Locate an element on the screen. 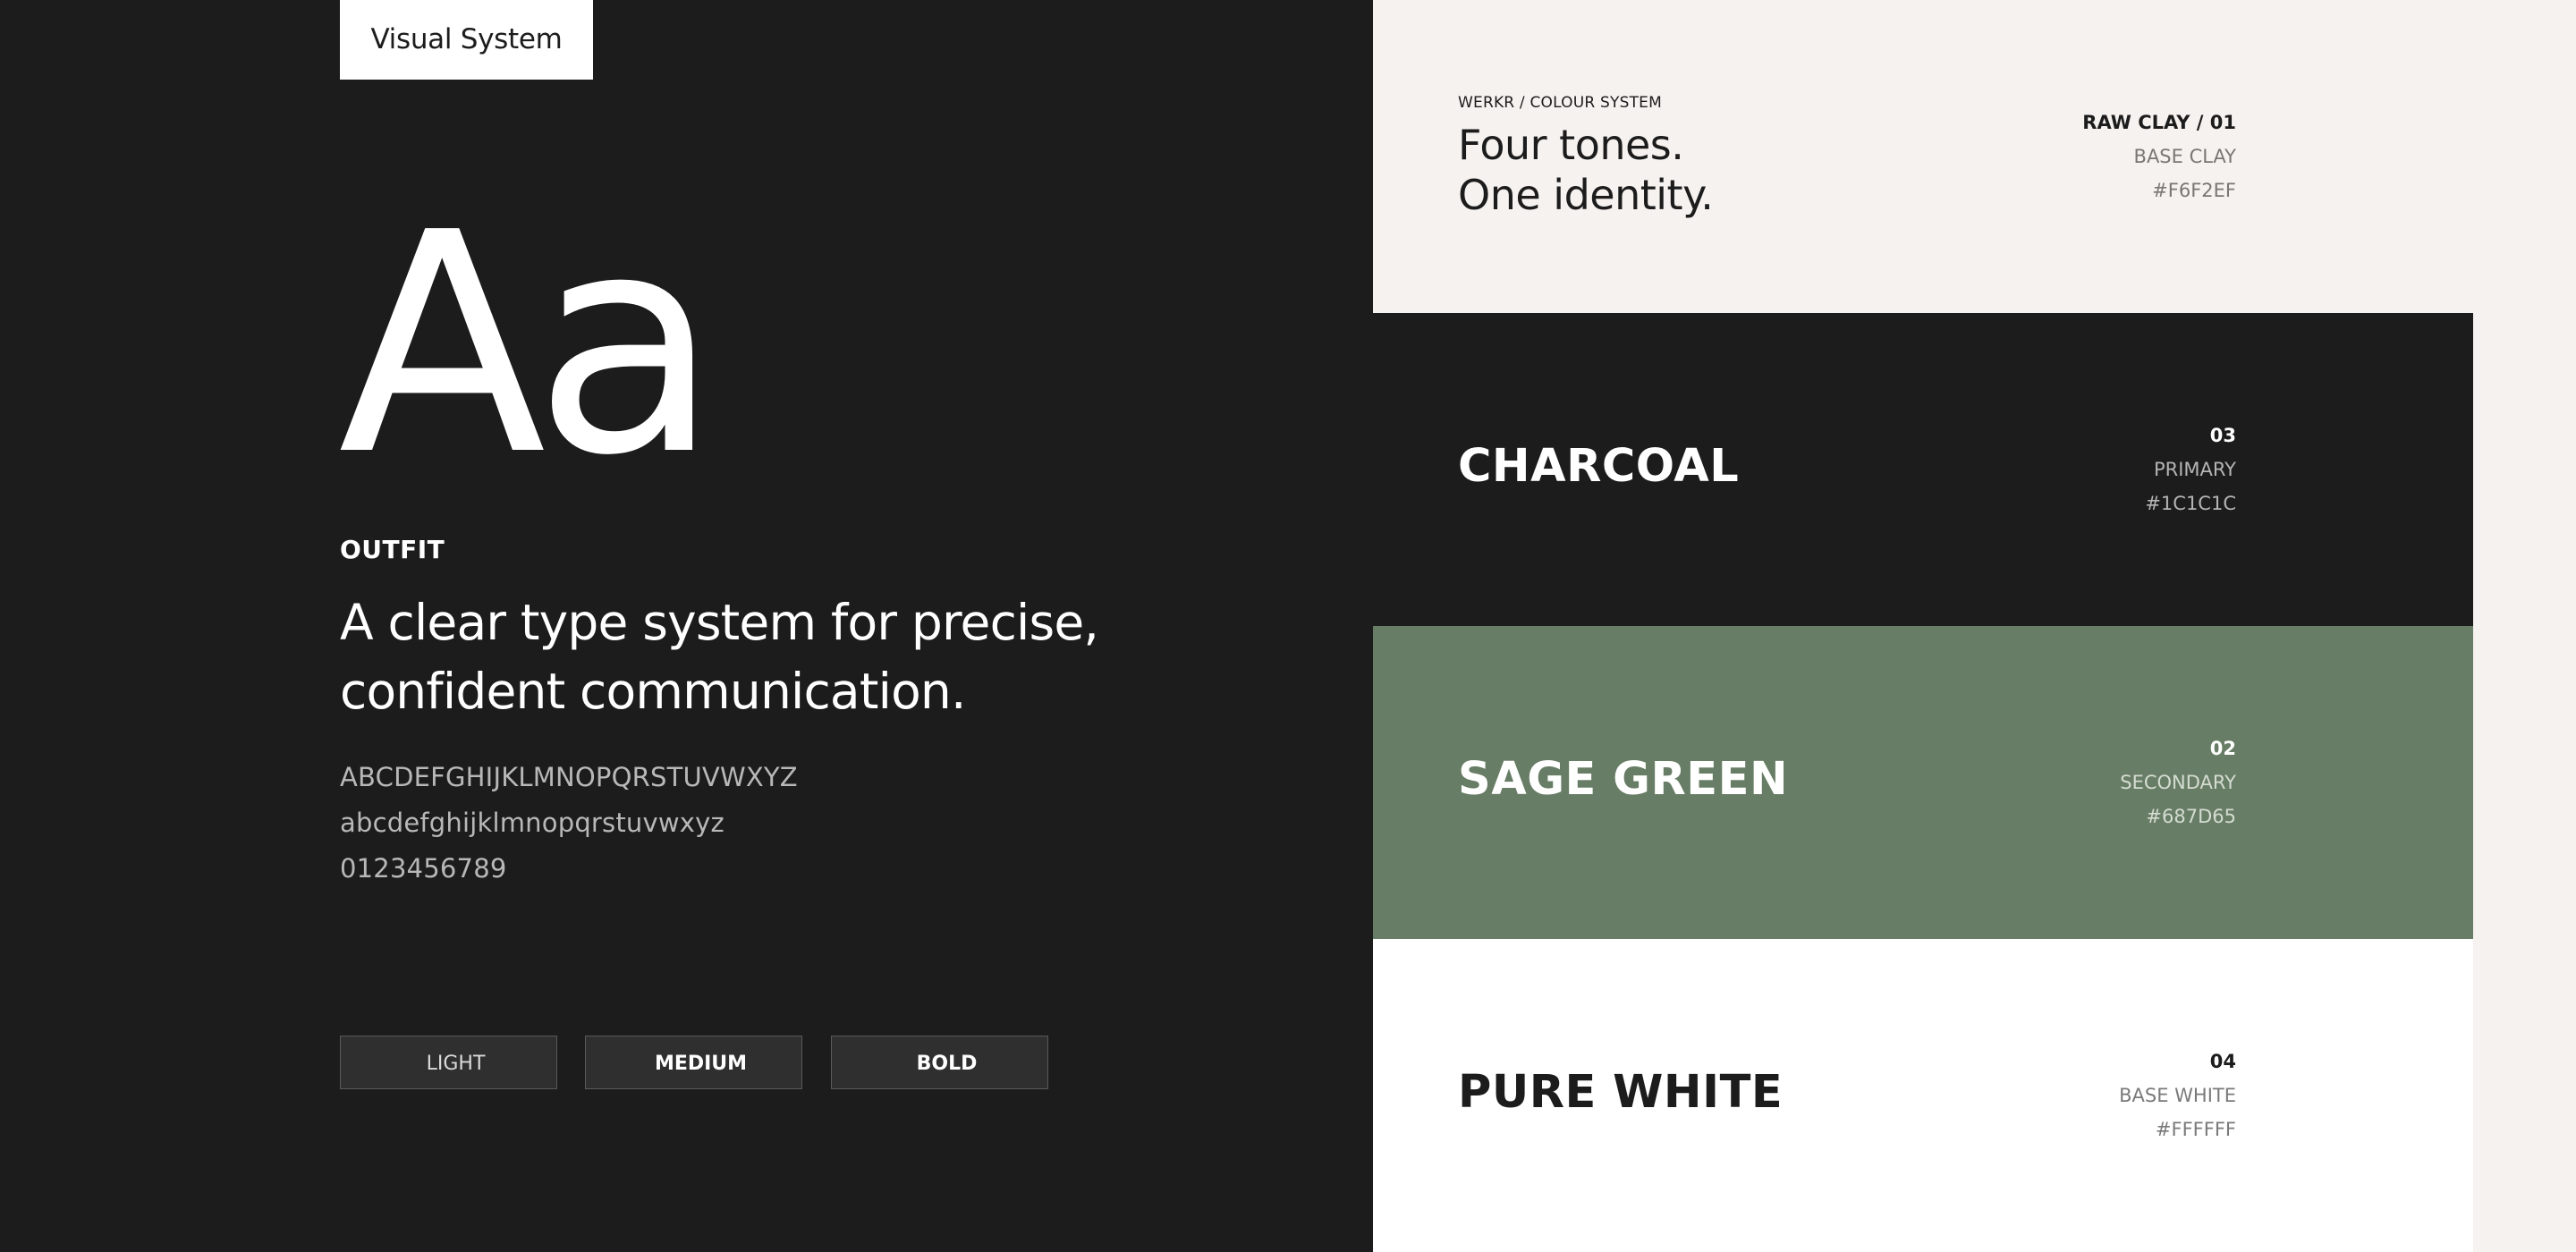 The height and width of the screenshot is (1252, 2576). type-specimen-glyphs: Aa is located at coordinates (523, 329).